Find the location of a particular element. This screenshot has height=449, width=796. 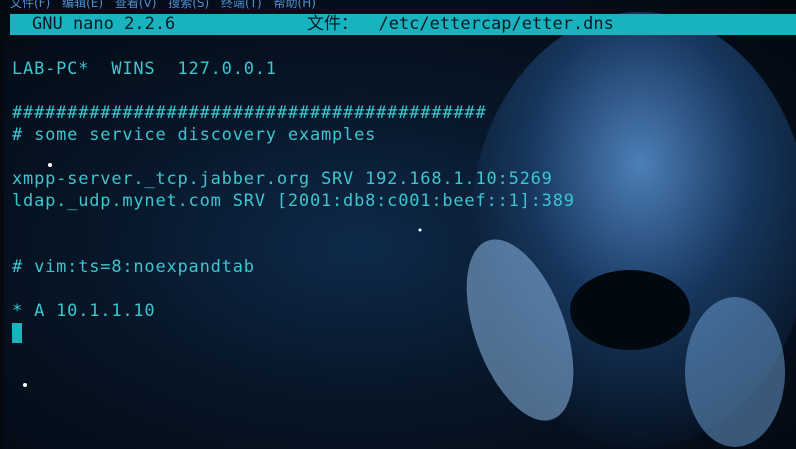

editor-line: # vim:ts=8:noexpandtab is located at coordinates (133, 267).